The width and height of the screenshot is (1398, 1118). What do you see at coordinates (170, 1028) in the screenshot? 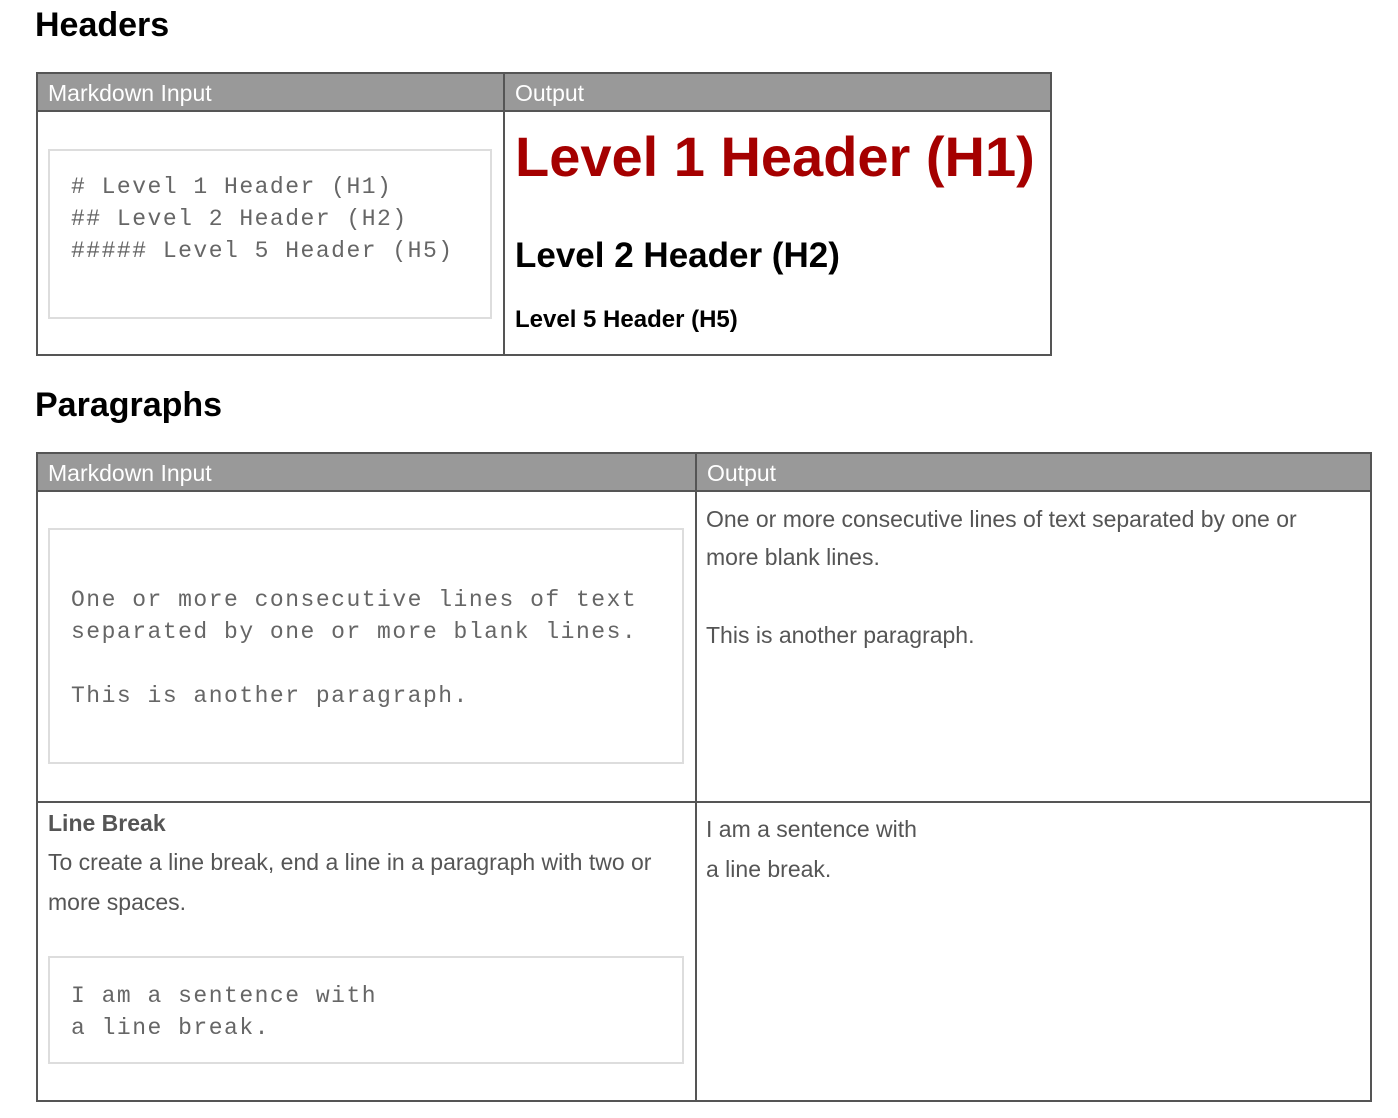
I see `code-line: a line break.` at bounding box center [170, 1028].